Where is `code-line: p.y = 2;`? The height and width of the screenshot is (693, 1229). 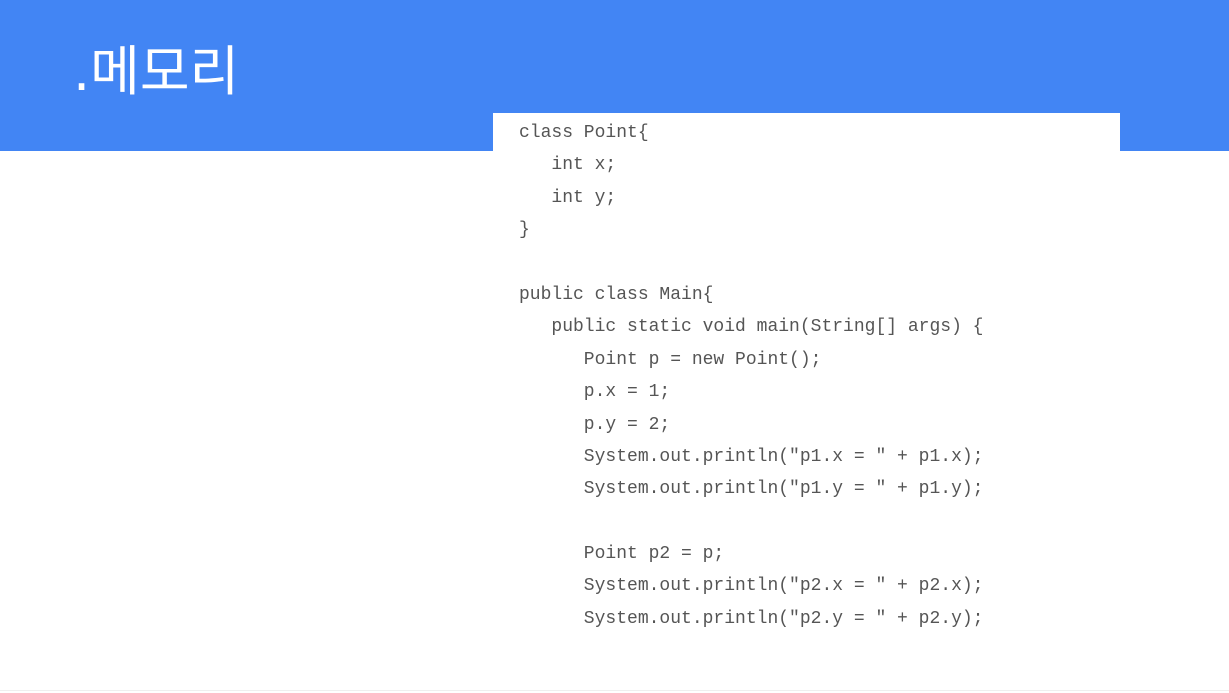 code-line: p.y = 2; is located at coordinates (595, 424).